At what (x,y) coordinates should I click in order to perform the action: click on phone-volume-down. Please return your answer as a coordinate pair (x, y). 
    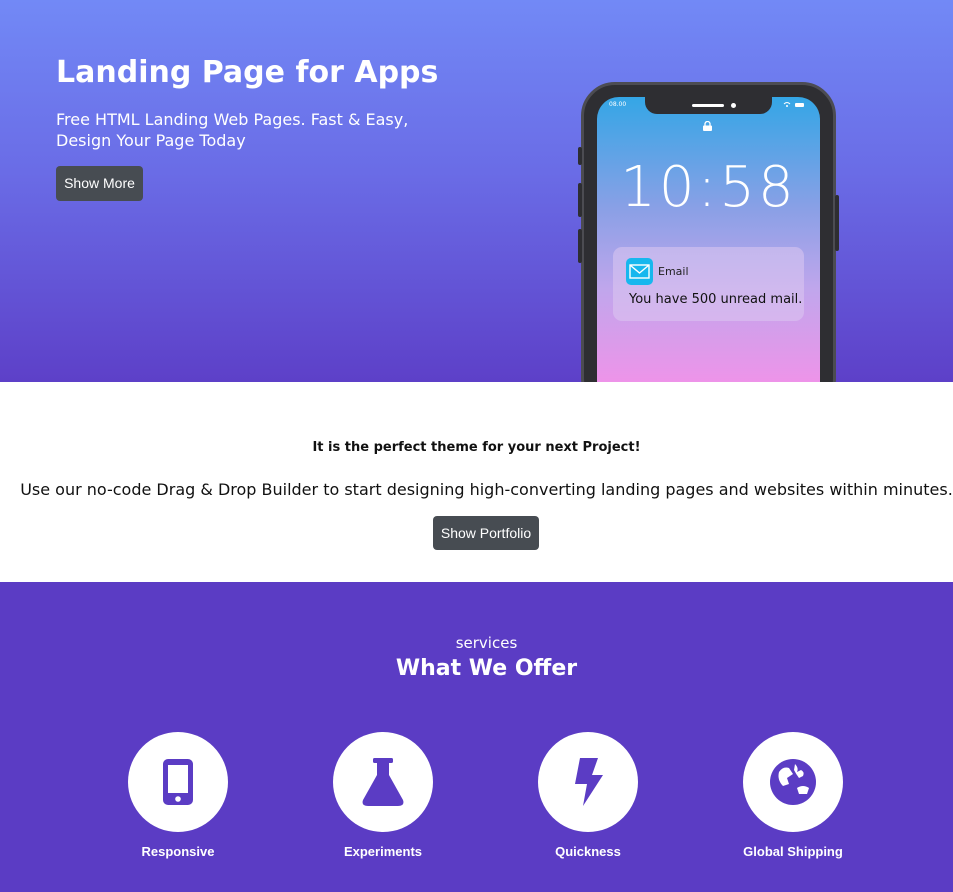
    Looking at the image, I should click on (580, 246).